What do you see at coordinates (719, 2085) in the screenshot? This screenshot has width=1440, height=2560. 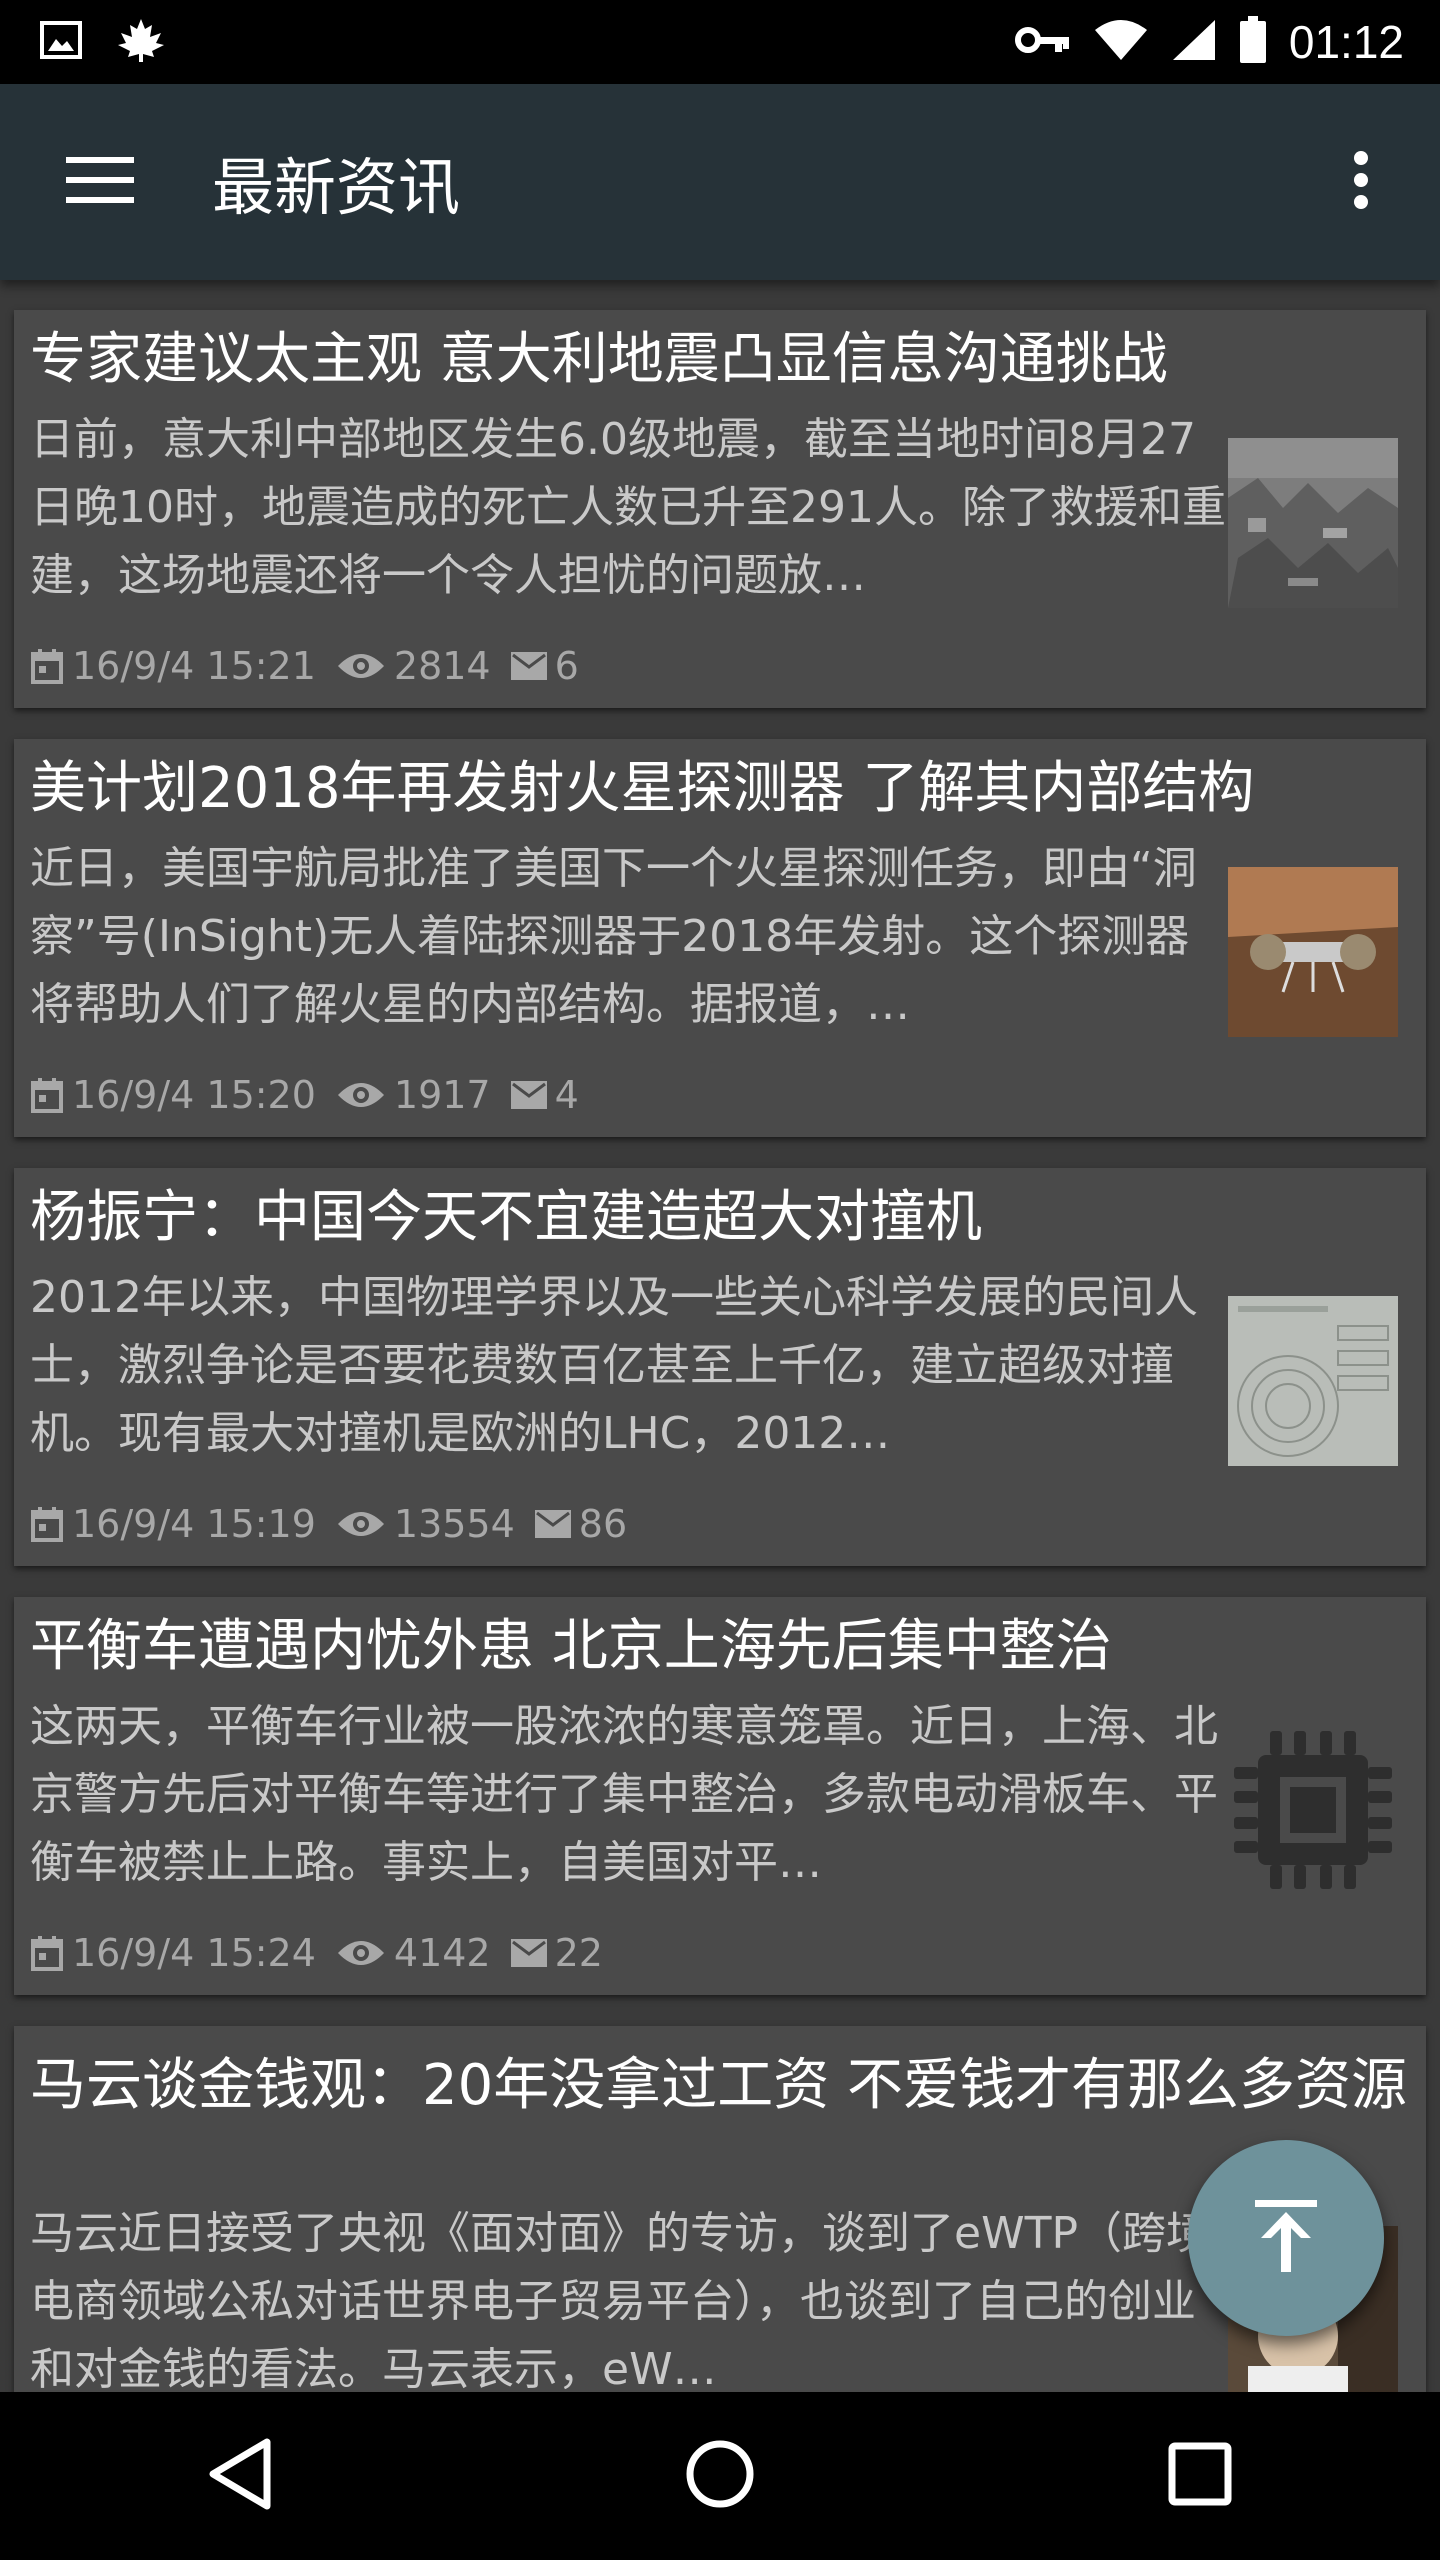 I see `news-title: 马云谈金钱观：20年没拿过工资 不爱钱才有那么多资源` at bounding box center [719, 2085].